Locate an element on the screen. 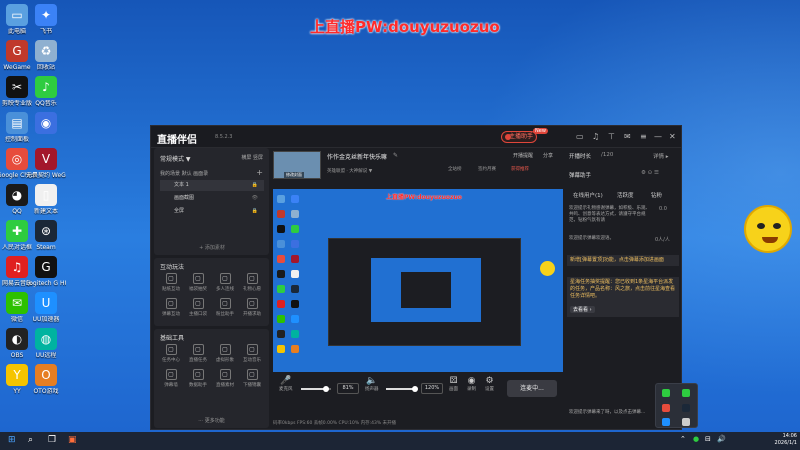 This screenshot has width=800, height=450. stream-title: 作作金克丝新年快乐嘛 is located at coordinates (357, 157).